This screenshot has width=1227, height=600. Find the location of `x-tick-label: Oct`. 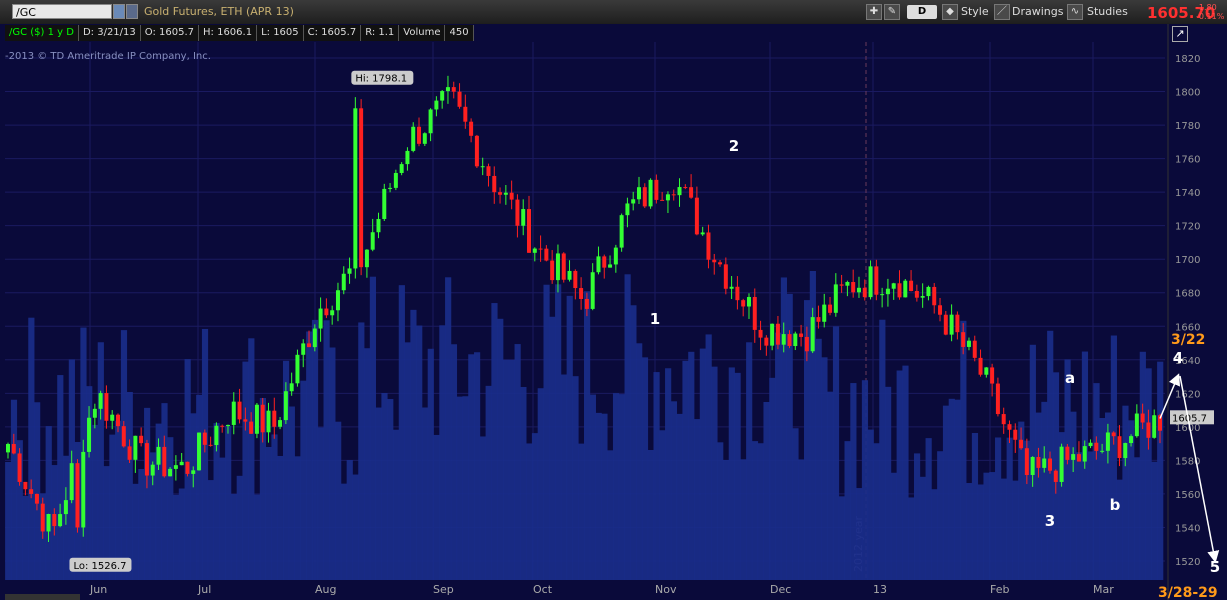

x-tick-label: Oct is located at coordinates (543, 589).